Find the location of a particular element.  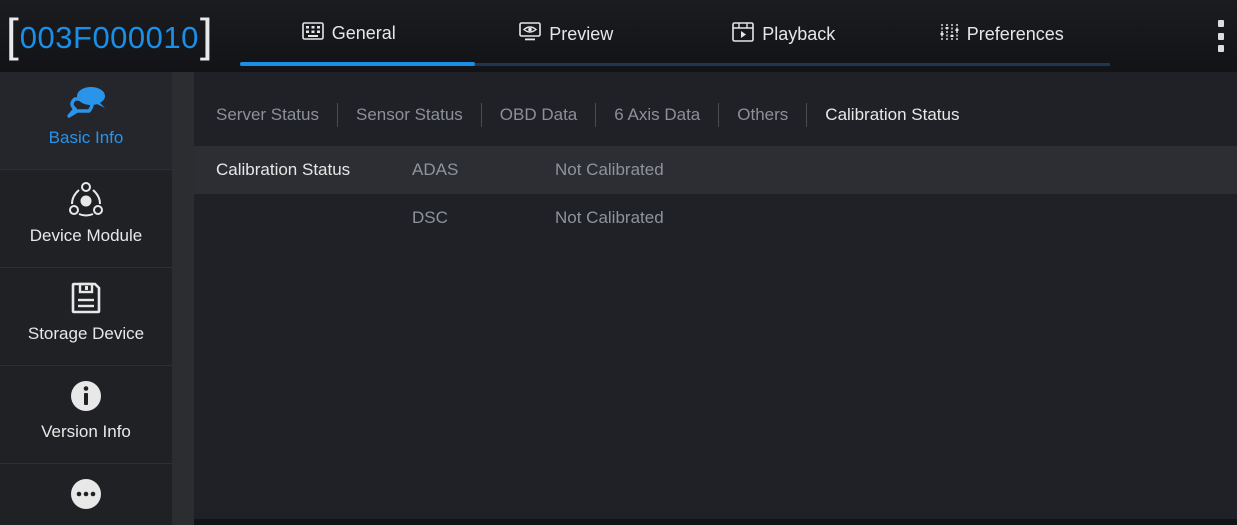

subtab-others: Others is located at coordinates (762, 115).